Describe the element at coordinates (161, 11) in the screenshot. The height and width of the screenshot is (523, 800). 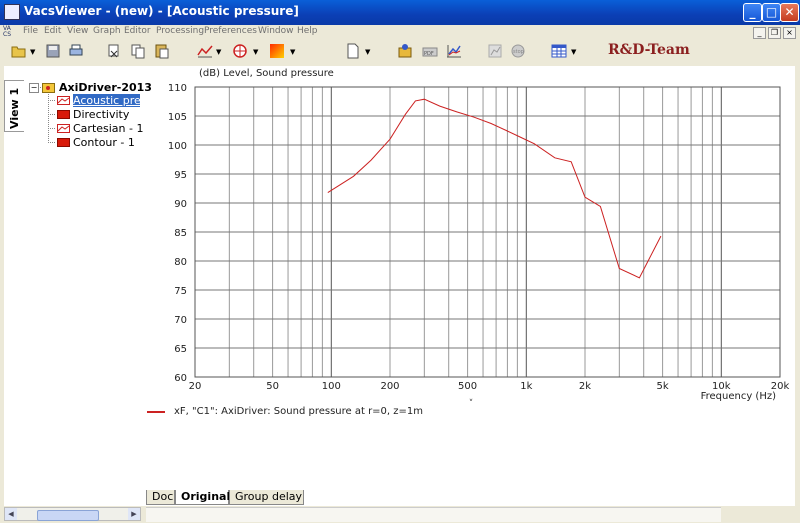
I see `window-title: VacsViewer - (new) - [Acoustic pressure]` at that location.